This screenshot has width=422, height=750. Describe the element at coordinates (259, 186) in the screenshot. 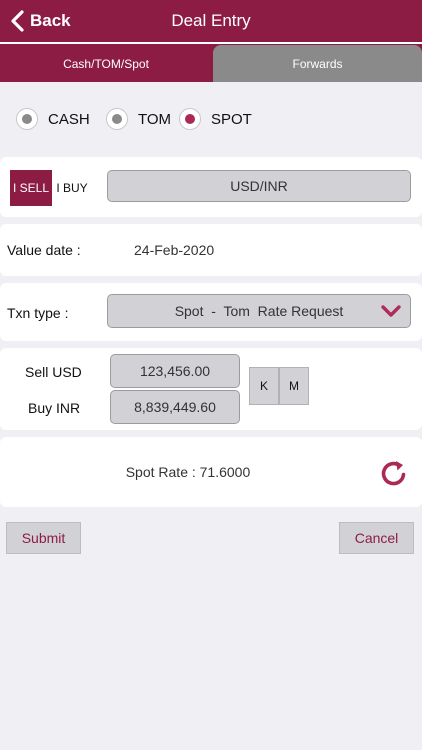

I see `currency-pair-field: USD/INR` at that location.